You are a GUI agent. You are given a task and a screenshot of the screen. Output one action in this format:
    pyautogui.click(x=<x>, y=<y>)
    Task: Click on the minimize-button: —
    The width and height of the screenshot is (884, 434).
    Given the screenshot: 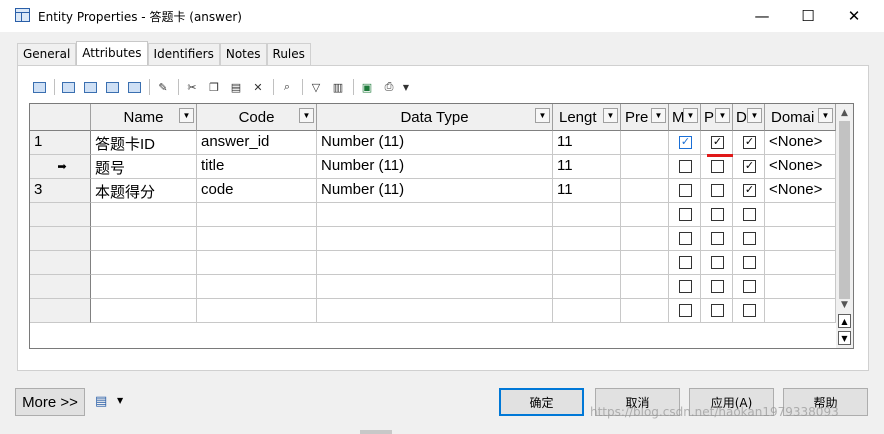 What is the action you would take?
    pyautogui.click(x=762, y=16)
    